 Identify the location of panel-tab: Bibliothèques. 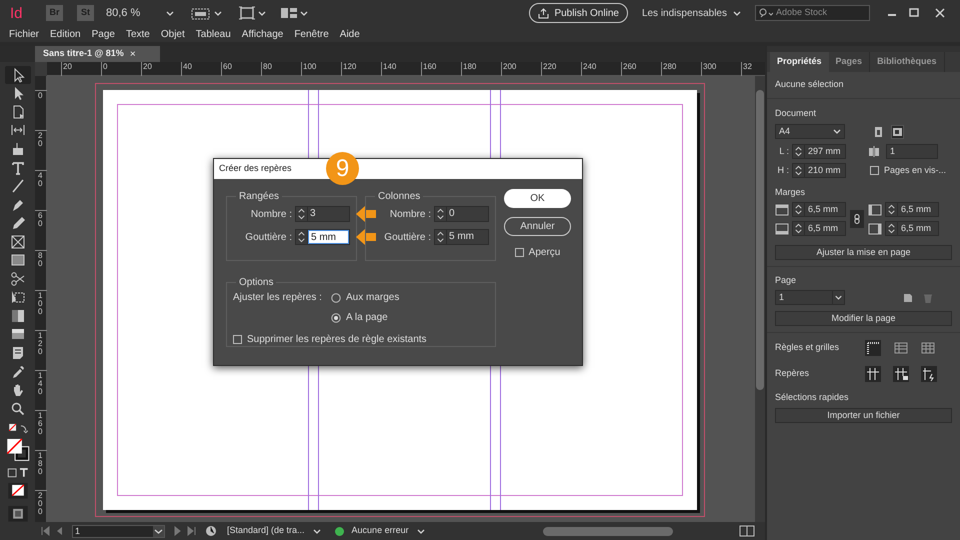
(907, 62).